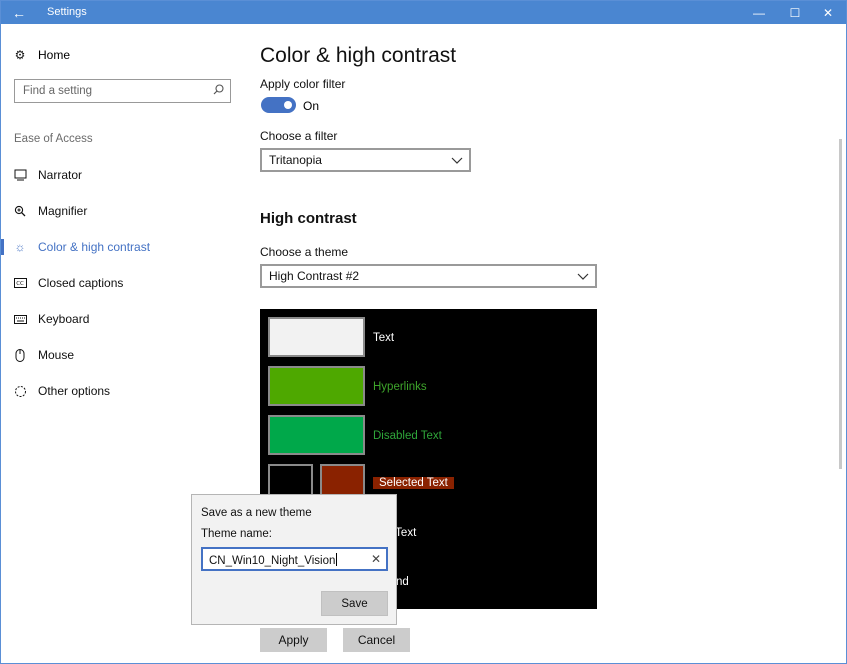 This screenshot has height=664, width=847. Describe the element at coordinates (122, 91) in the screenshot. I see `search-input: Find a setting` at that location.